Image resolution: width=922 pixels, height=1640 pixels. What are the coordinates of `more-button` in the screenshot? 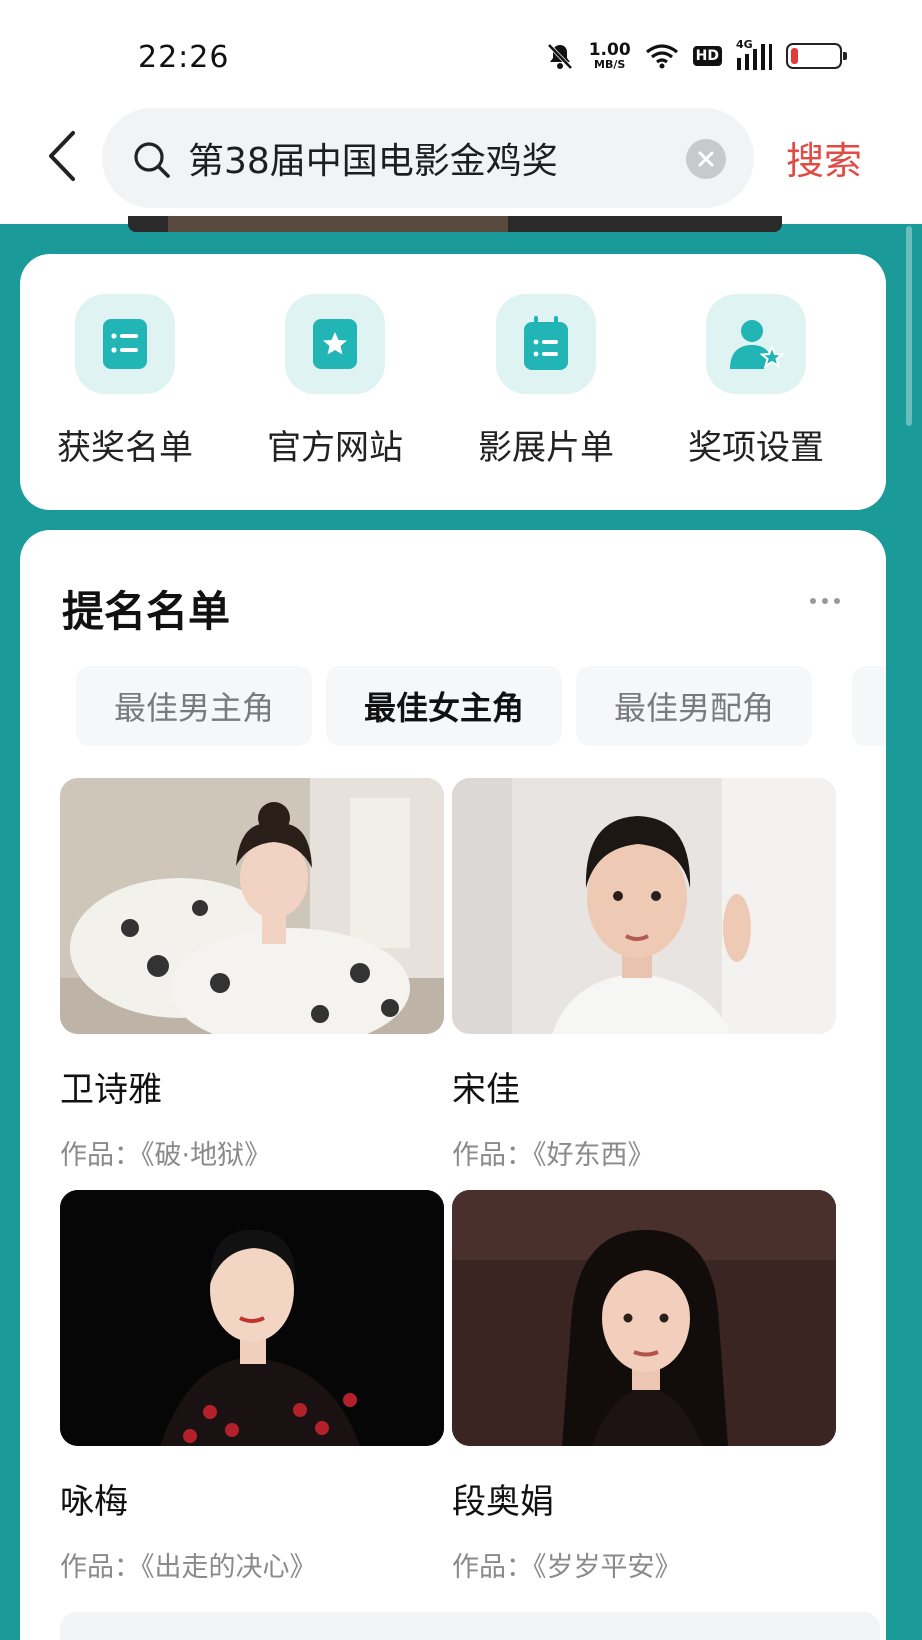 It's located at (825, 601).